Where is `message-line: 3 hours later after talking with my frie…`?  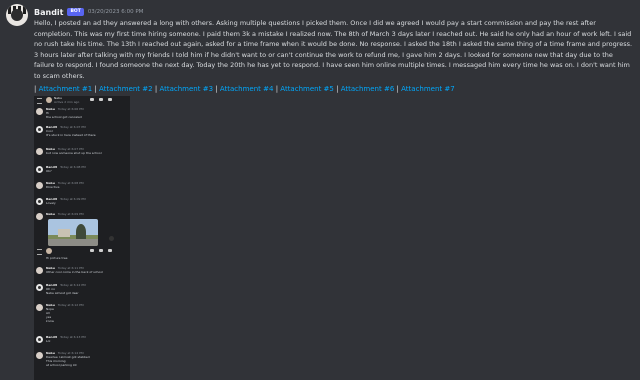 message-line: 3 hours later after talking with my frie… is located at coordinates (323, 54).